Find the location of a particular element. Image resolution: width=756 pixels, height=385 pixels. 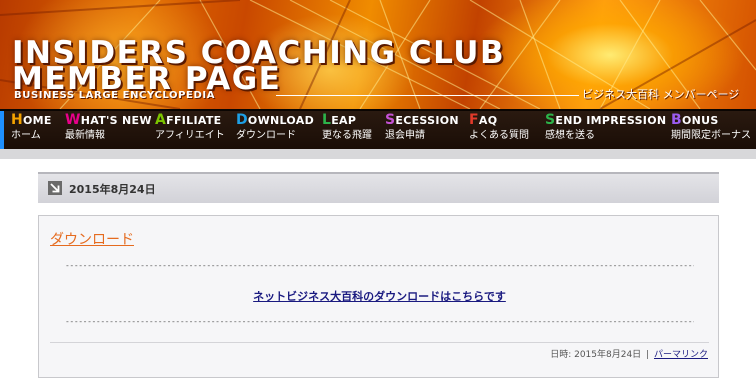

nav-item-download: DOWNLOAD ダウンロード is located at coordinates (275, 130).